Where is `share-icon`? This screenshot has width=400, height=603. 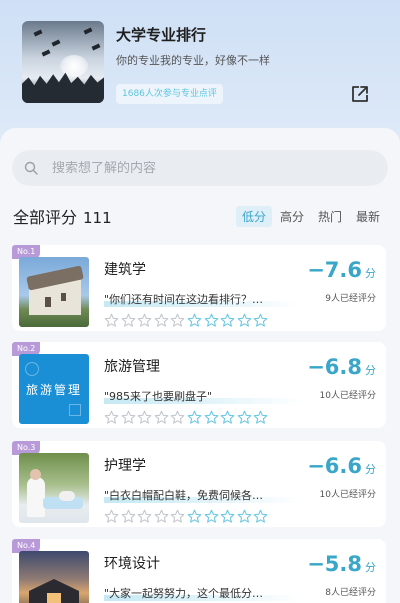 share-icon is located at coordinates (360, 94).